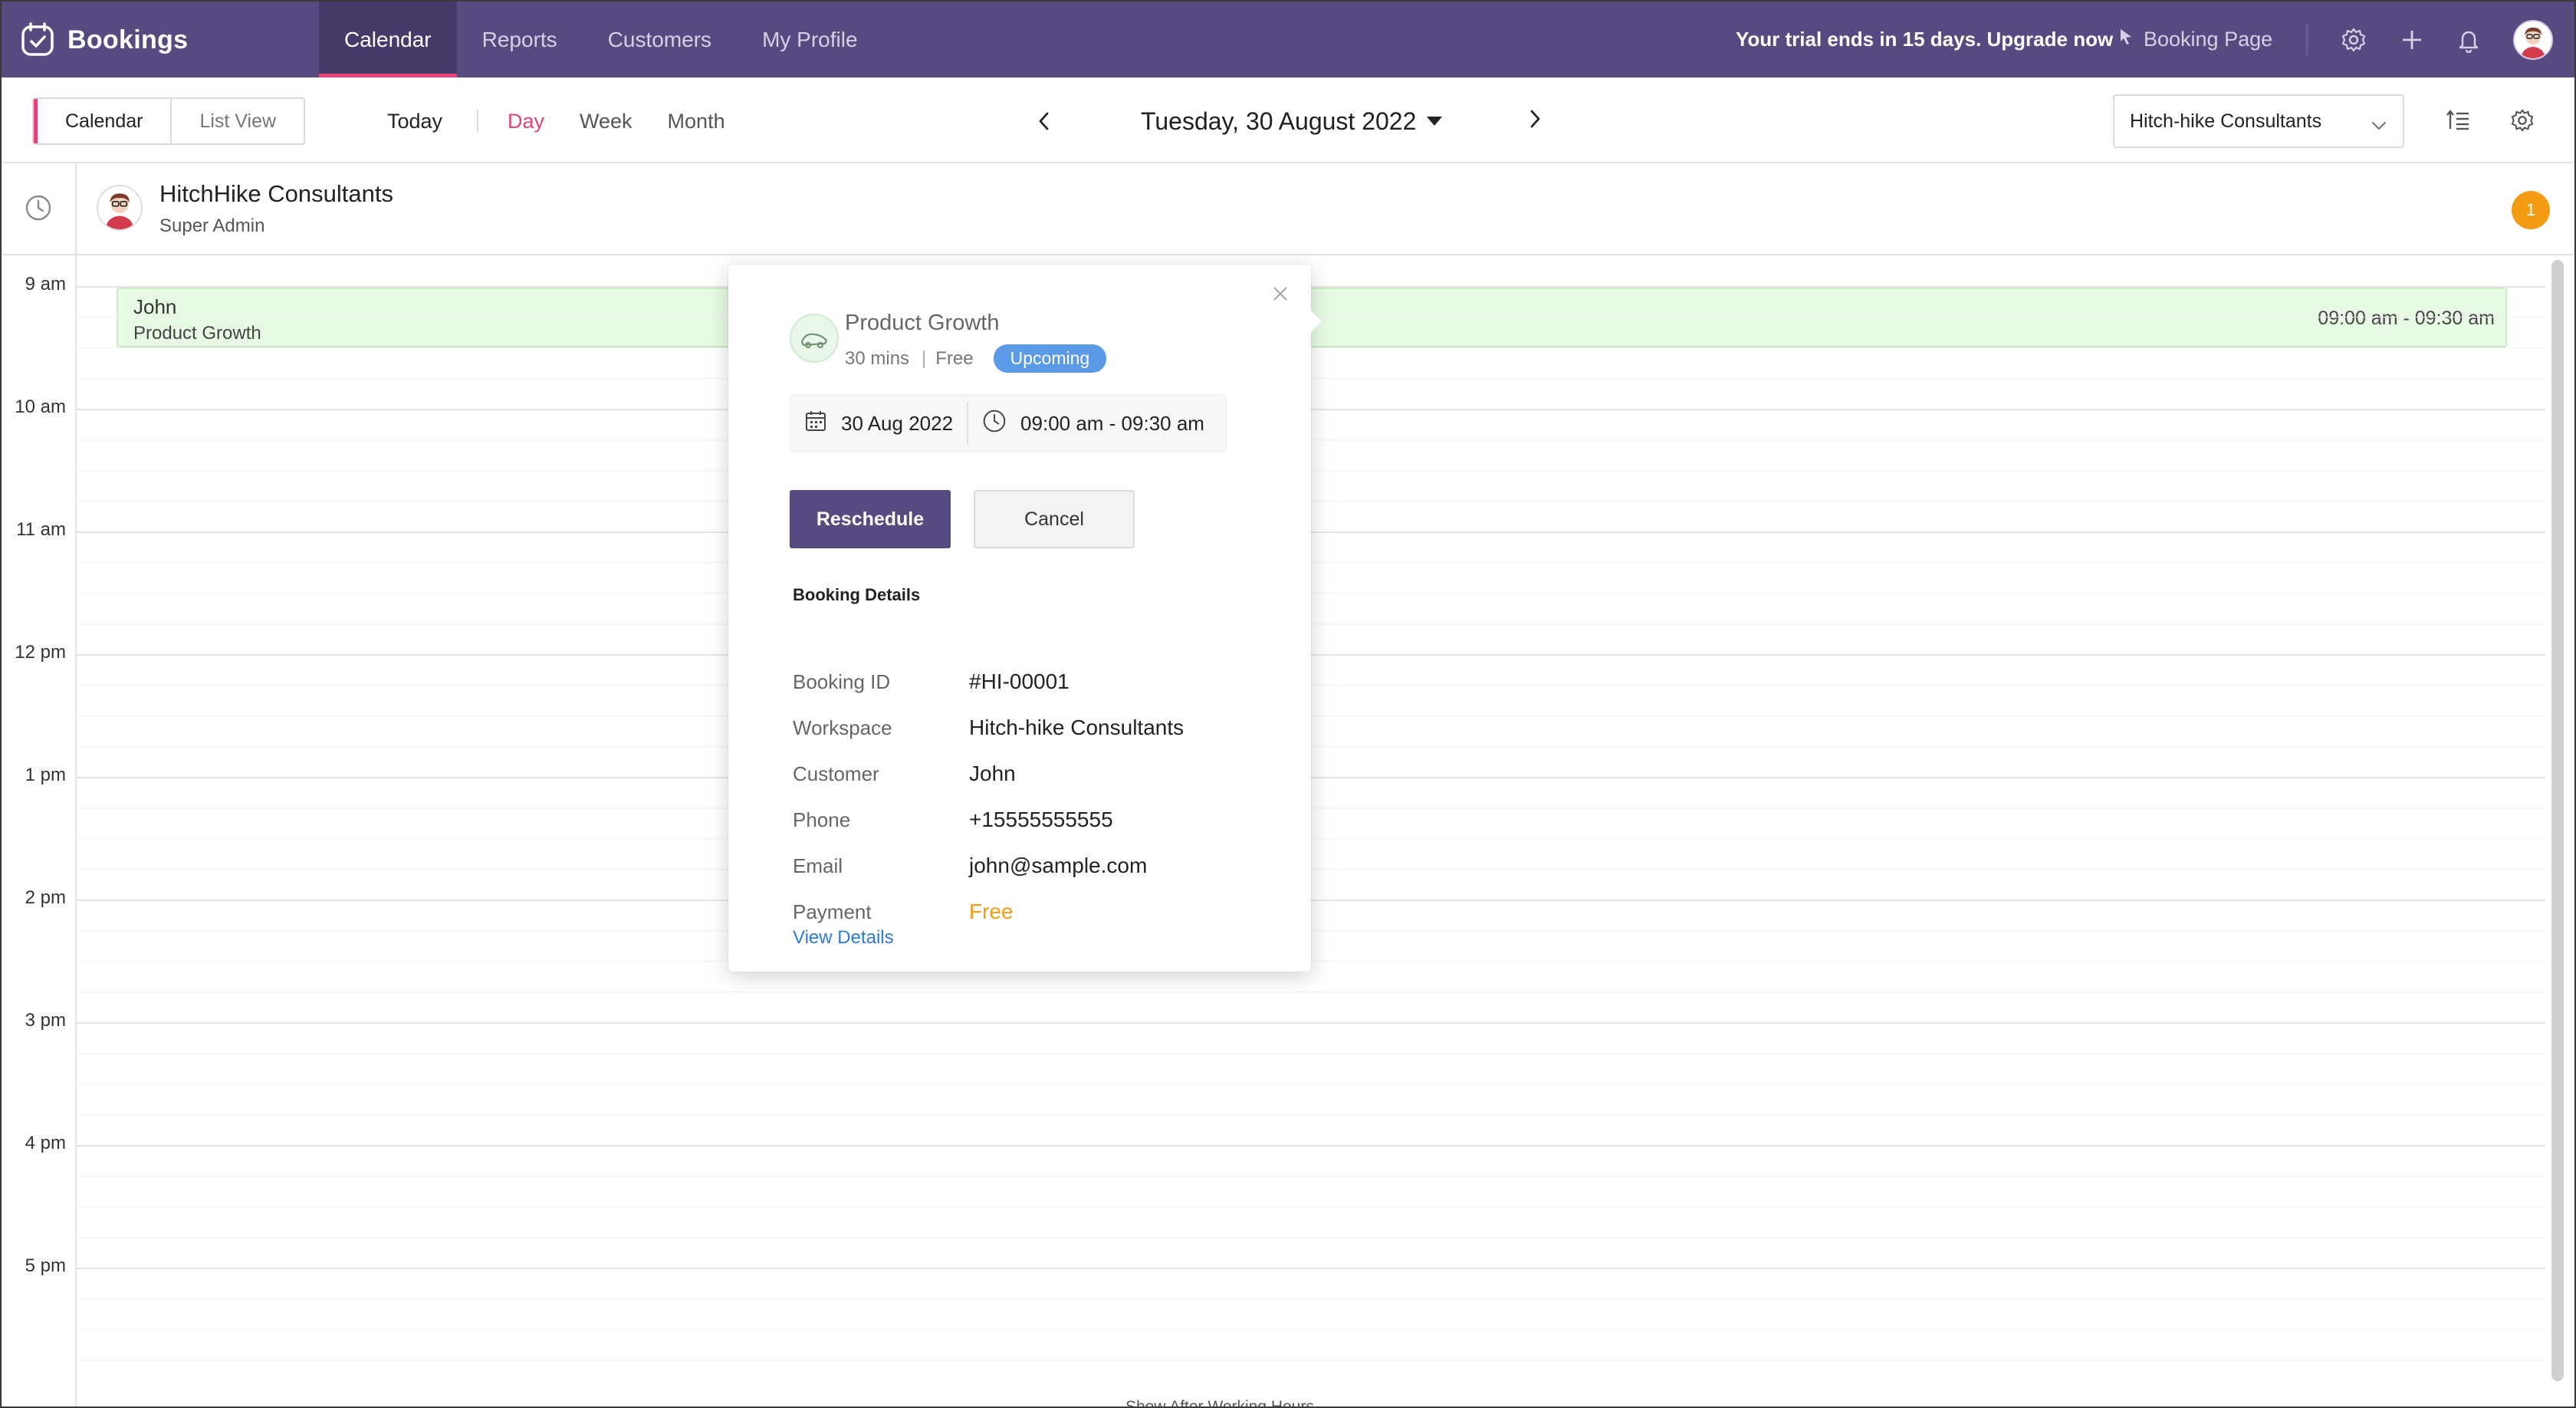  What do you see at coordinates (2353, 40) in the screenshot?
I see `gear-icon` at bounding box center [2353, 40].